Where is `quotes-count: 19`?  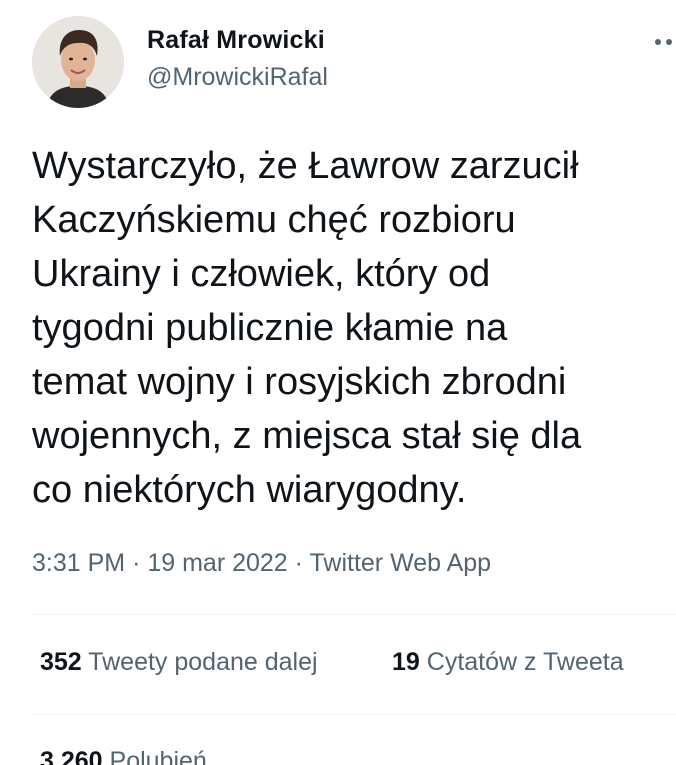
quotes-count: 19 is located at coordinates (406, 662).